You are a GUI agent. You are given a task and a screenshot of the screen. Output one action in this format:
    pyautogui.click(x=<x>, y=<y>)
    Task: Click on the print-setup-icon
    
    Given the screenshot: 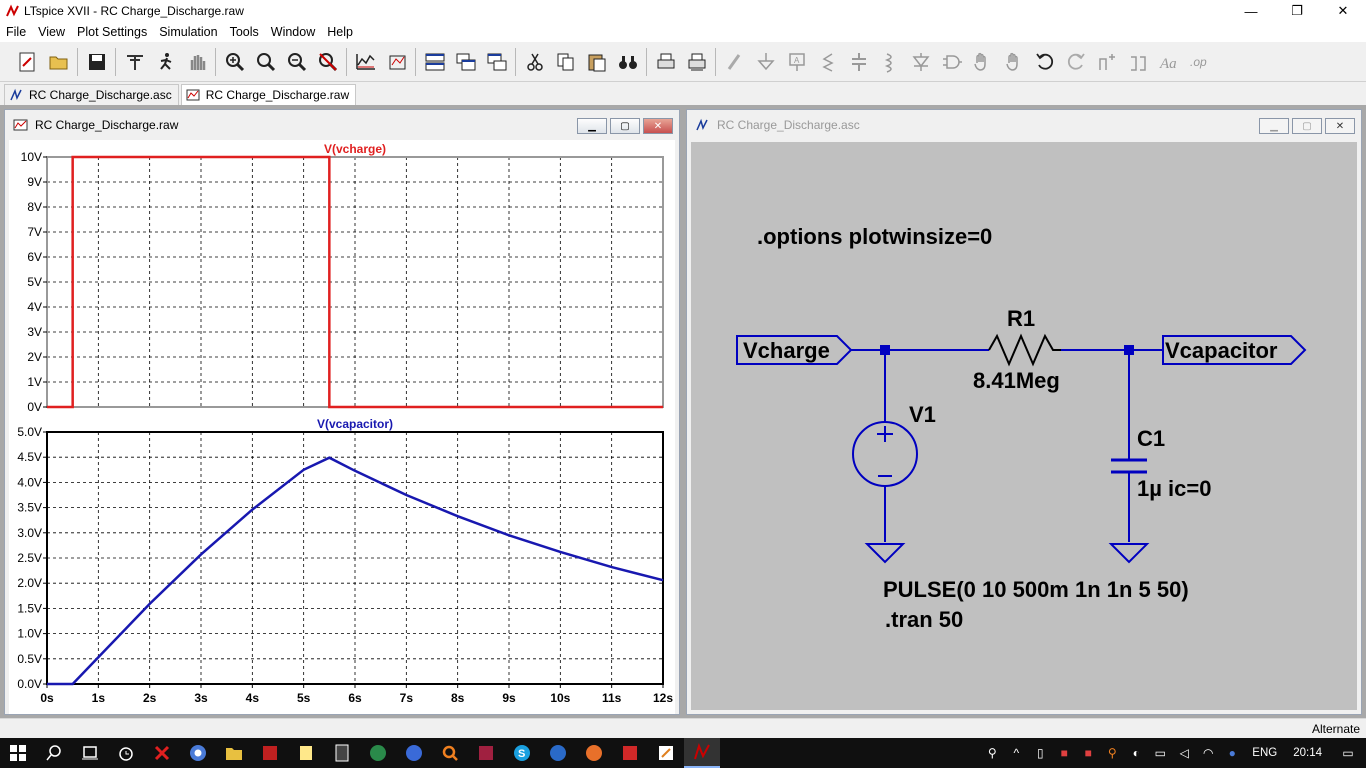 What is the action you would take?
    pyautogui.click(x=696, y=62)
    